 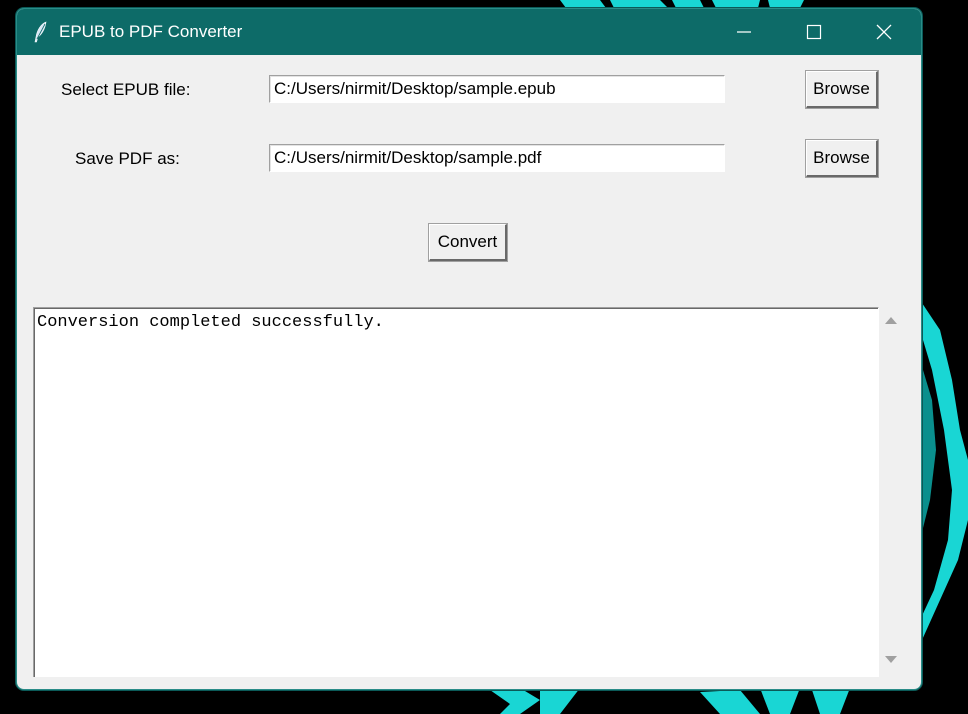 I want to click on close-button, so click(x=884, y=32).